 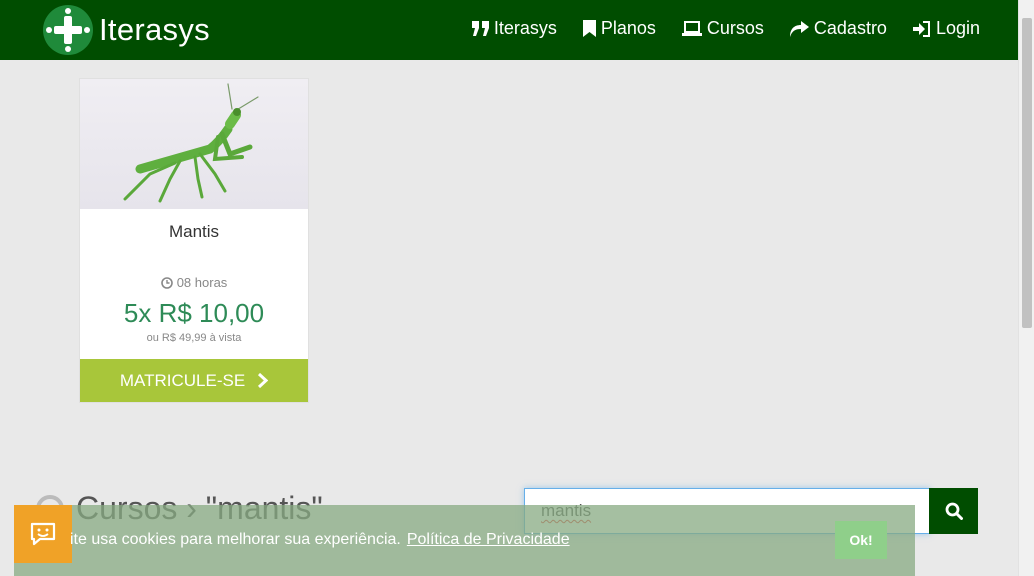 I want to click on share-icon, so click(x=799, y=28).